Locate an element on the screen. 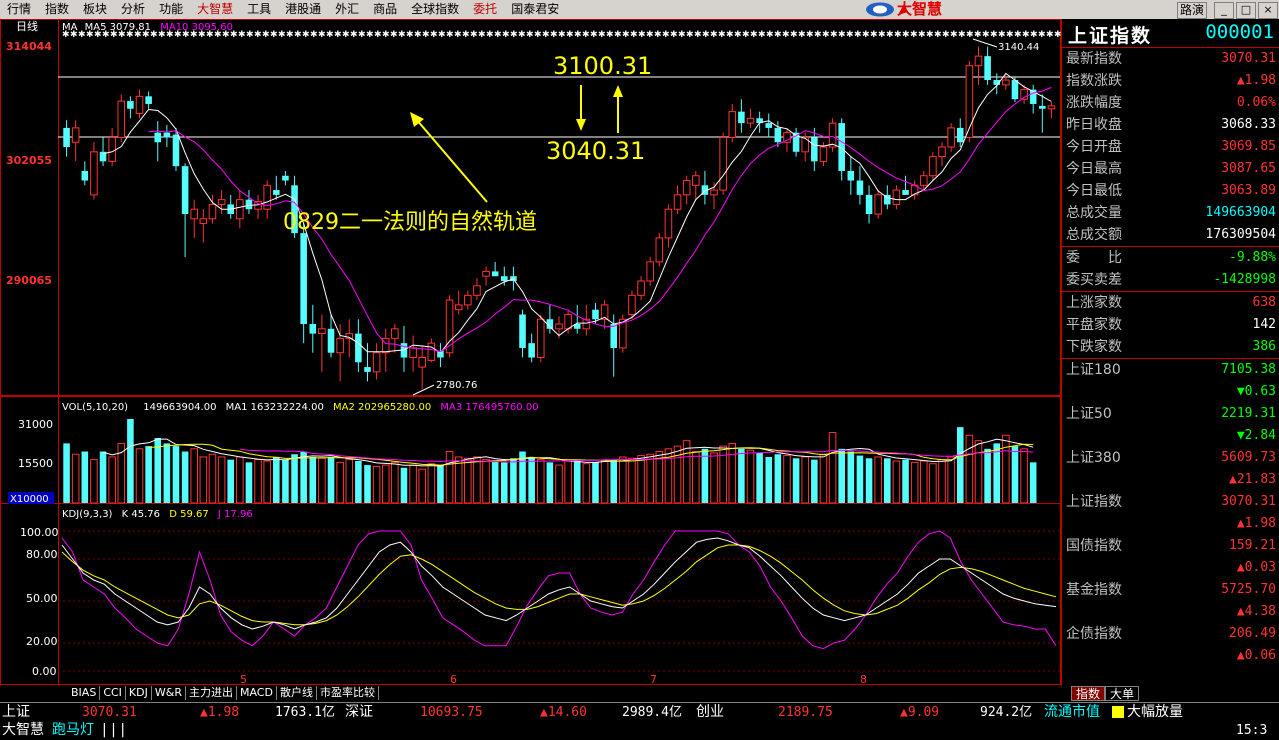 Image resolution: width=1279 pixels, height=740 pixels. menu-item-10: 全球指数 is located at coordinates (435, 9).